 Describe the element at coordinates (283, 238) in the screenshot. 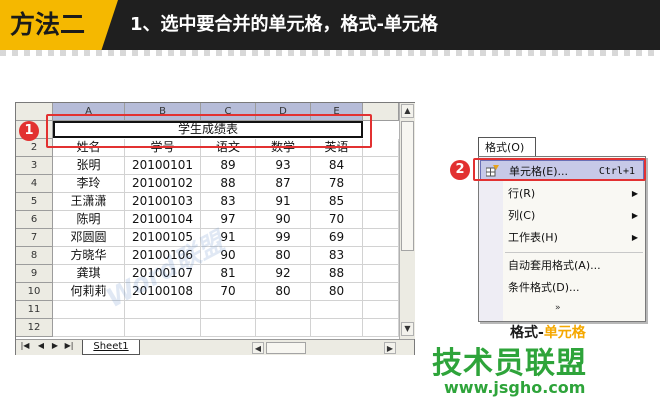

I see `table-cell: 99` at that location.